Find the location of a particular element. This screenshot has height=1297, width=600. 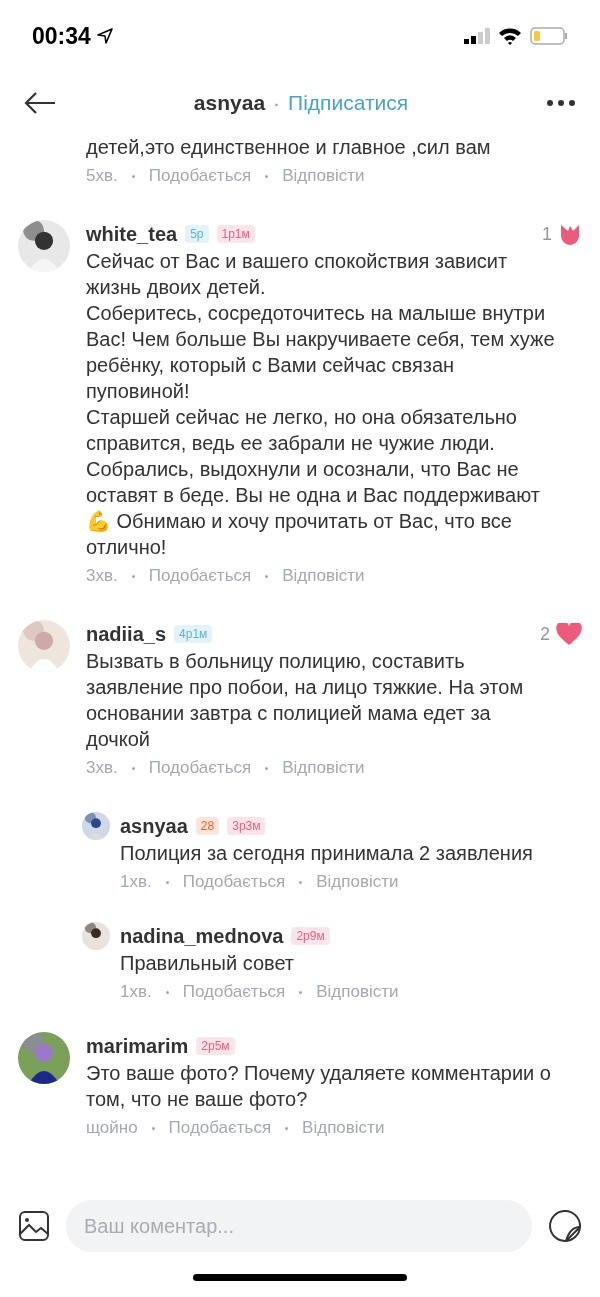

username: marimarim is located at coordinates (137, 1046).